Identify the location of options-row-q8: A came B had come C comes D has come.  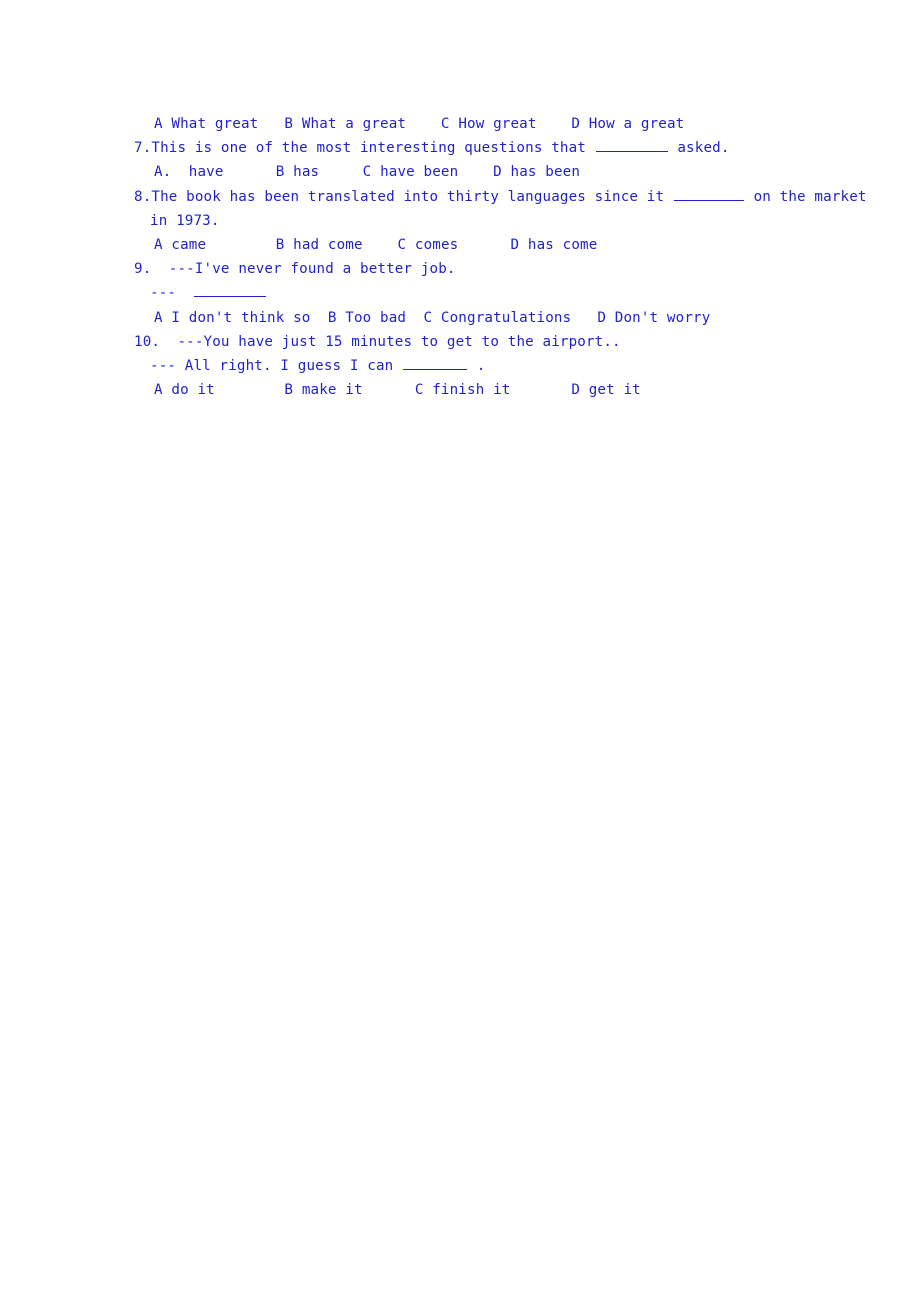
(474, 245).